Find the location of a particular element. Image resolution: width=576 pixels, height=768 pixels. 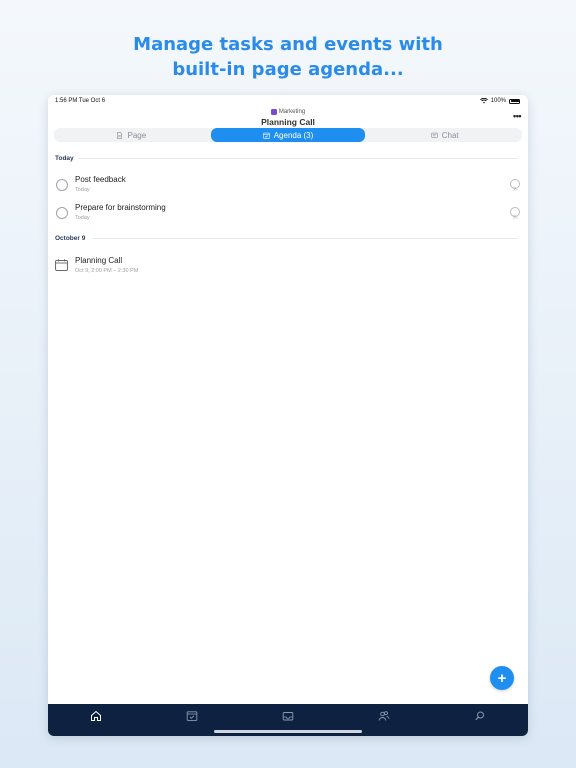

tab-page: Page is located at coordinates (131, 135).